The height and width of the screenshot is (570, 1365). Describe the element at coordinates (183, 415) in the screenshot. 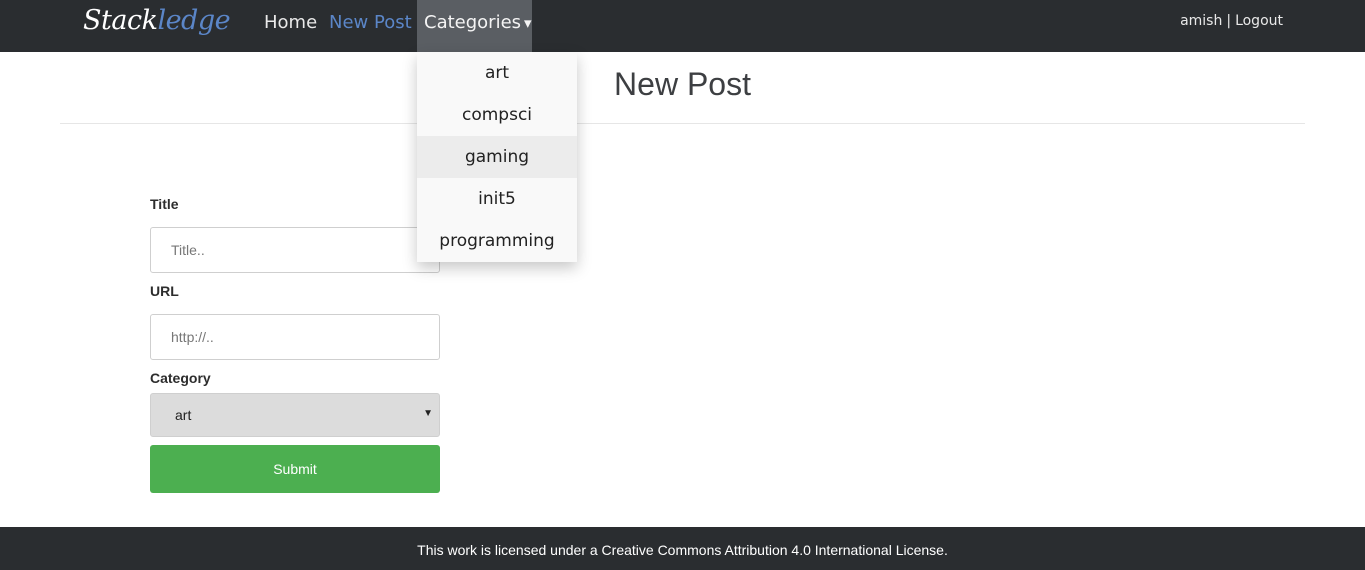

I see `category-selected-value: art` at that location.